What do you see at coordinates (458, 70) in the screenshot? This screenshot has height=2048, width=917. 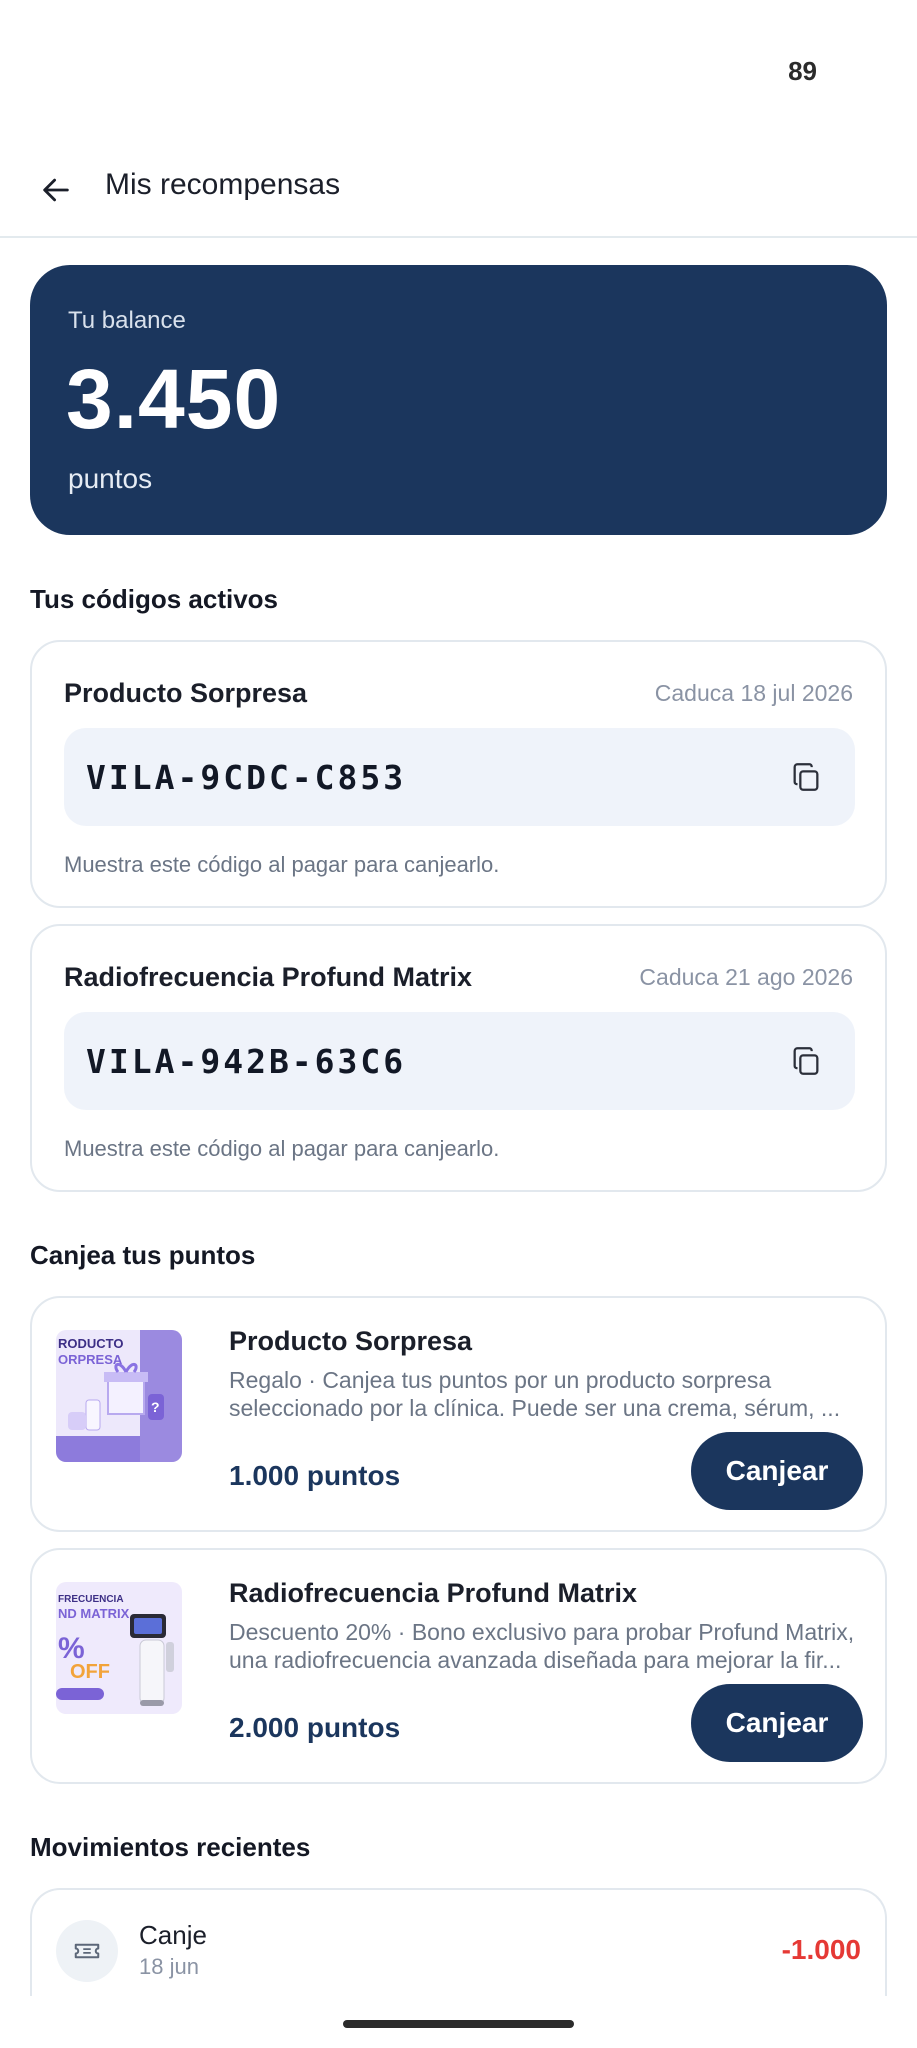 I see `status-bar: 89` at bounding box center [458, 70].